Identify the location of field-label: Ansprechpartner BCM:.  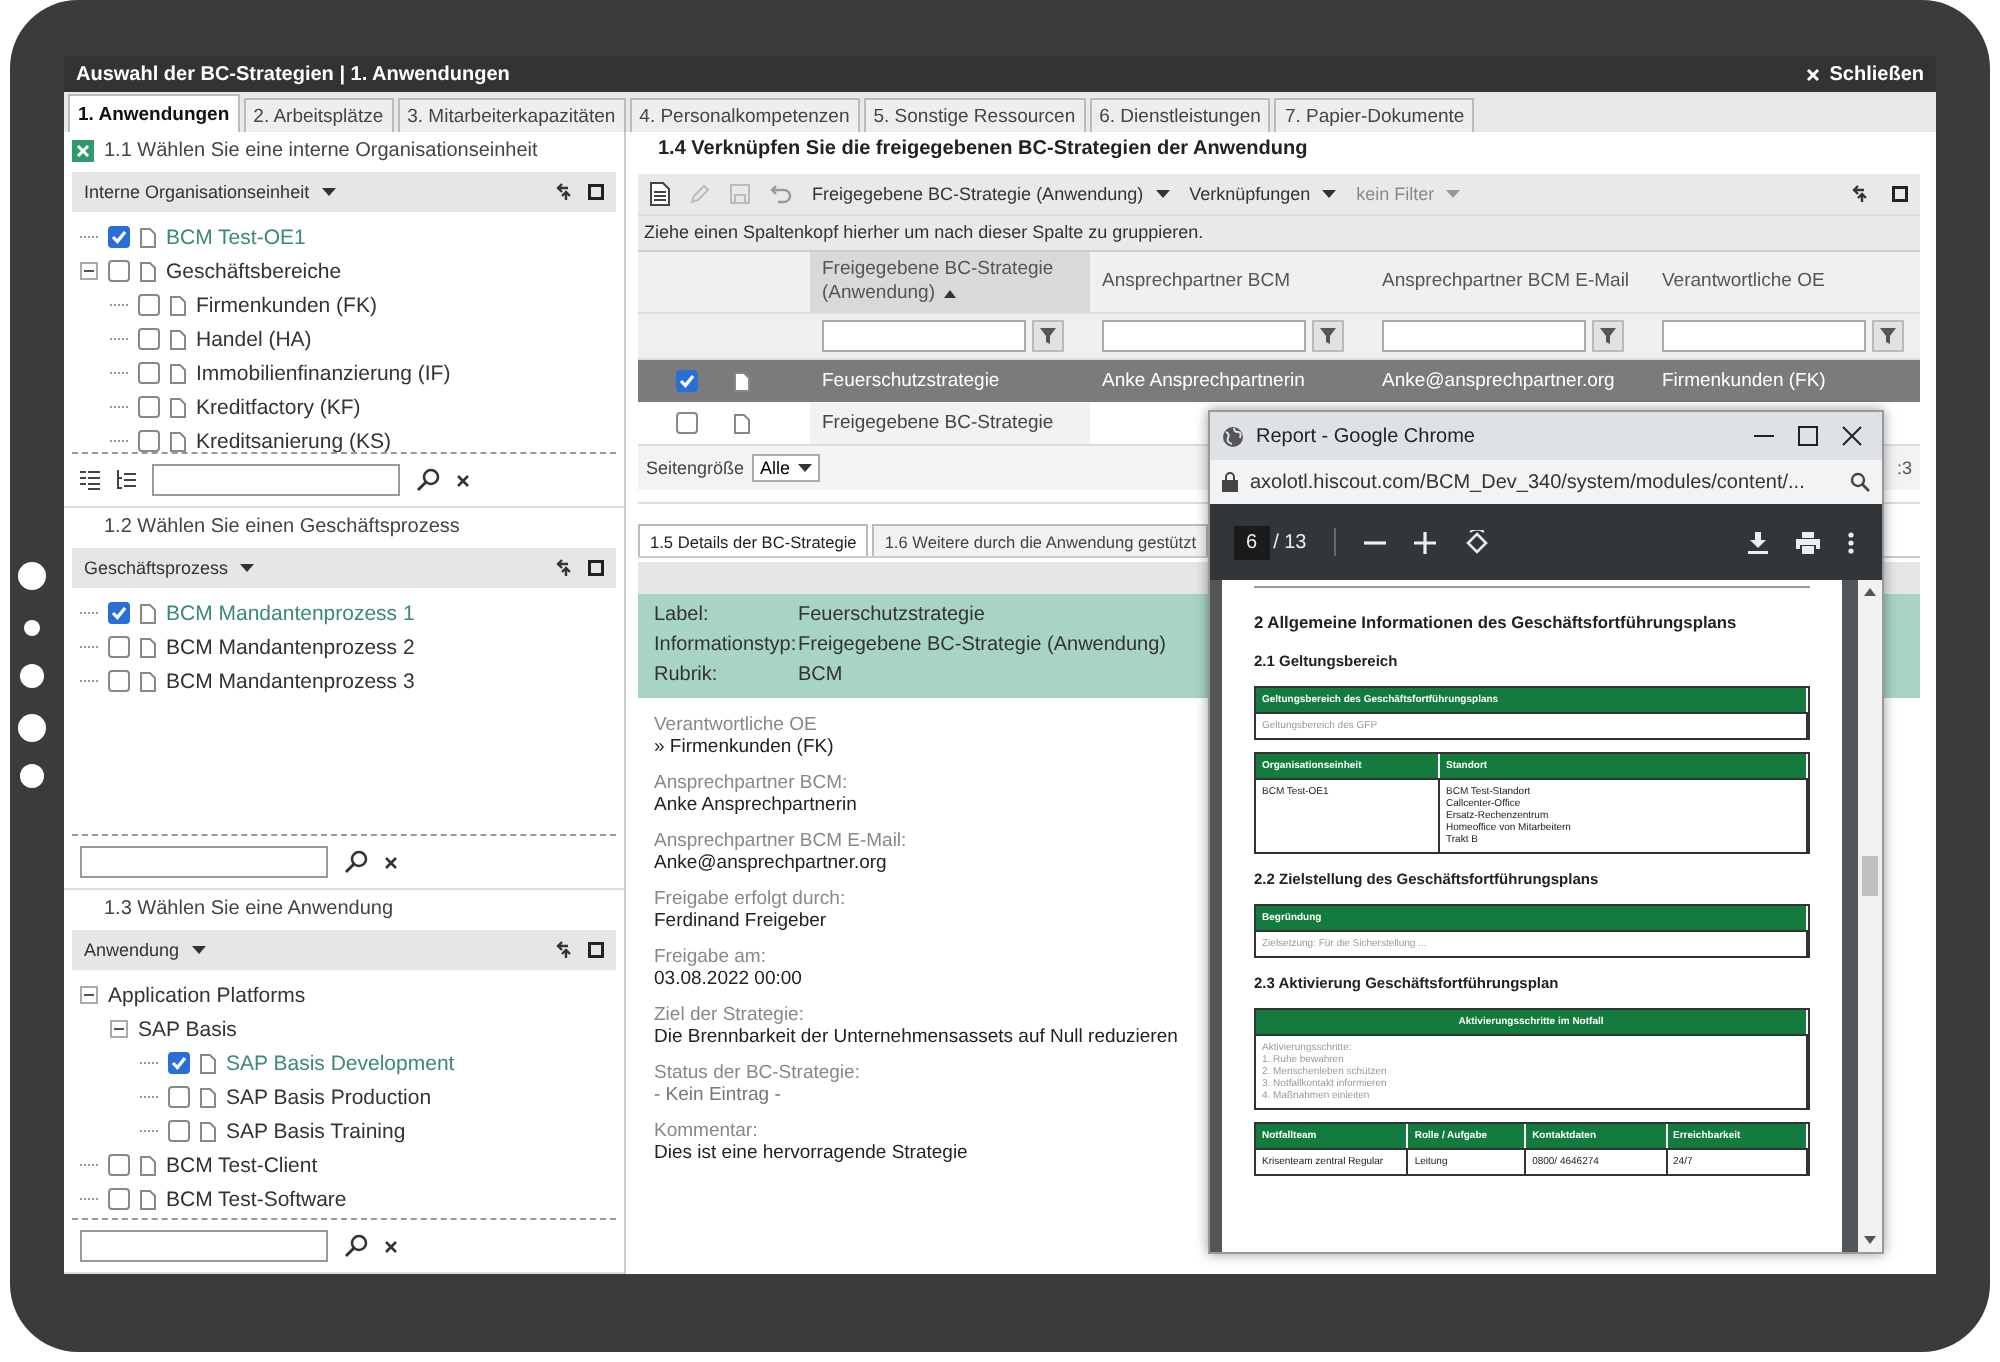
(751, 783).